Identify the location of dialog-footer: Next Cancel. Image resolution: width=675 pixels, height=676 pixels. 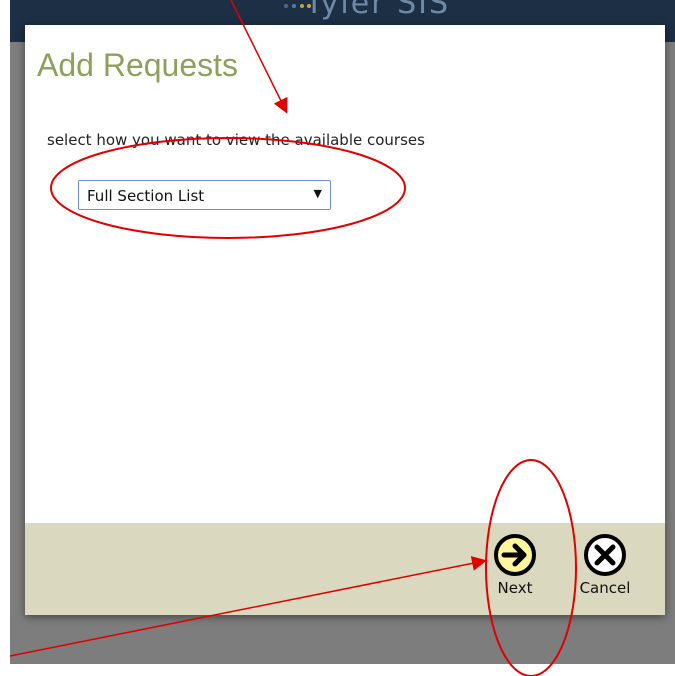
(345, 569).